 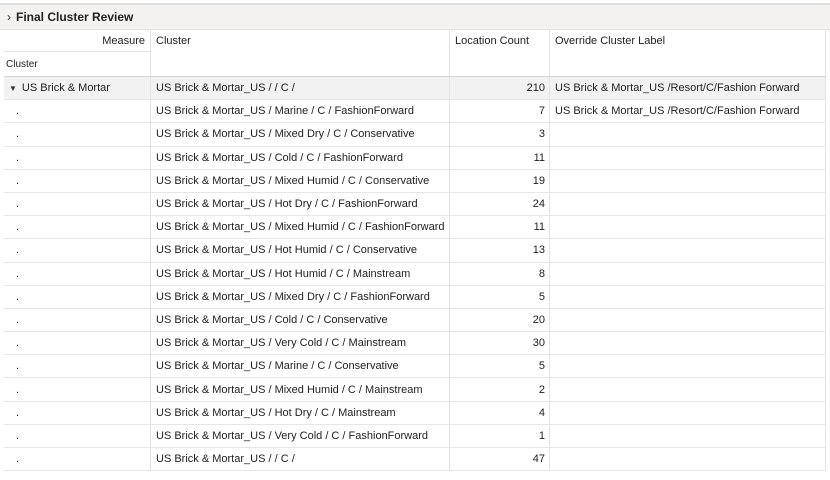 What do you see at coordinates (500, 412) in the screenshot?
I see `location-count-cell: 4` at bounding box center [500, 412].